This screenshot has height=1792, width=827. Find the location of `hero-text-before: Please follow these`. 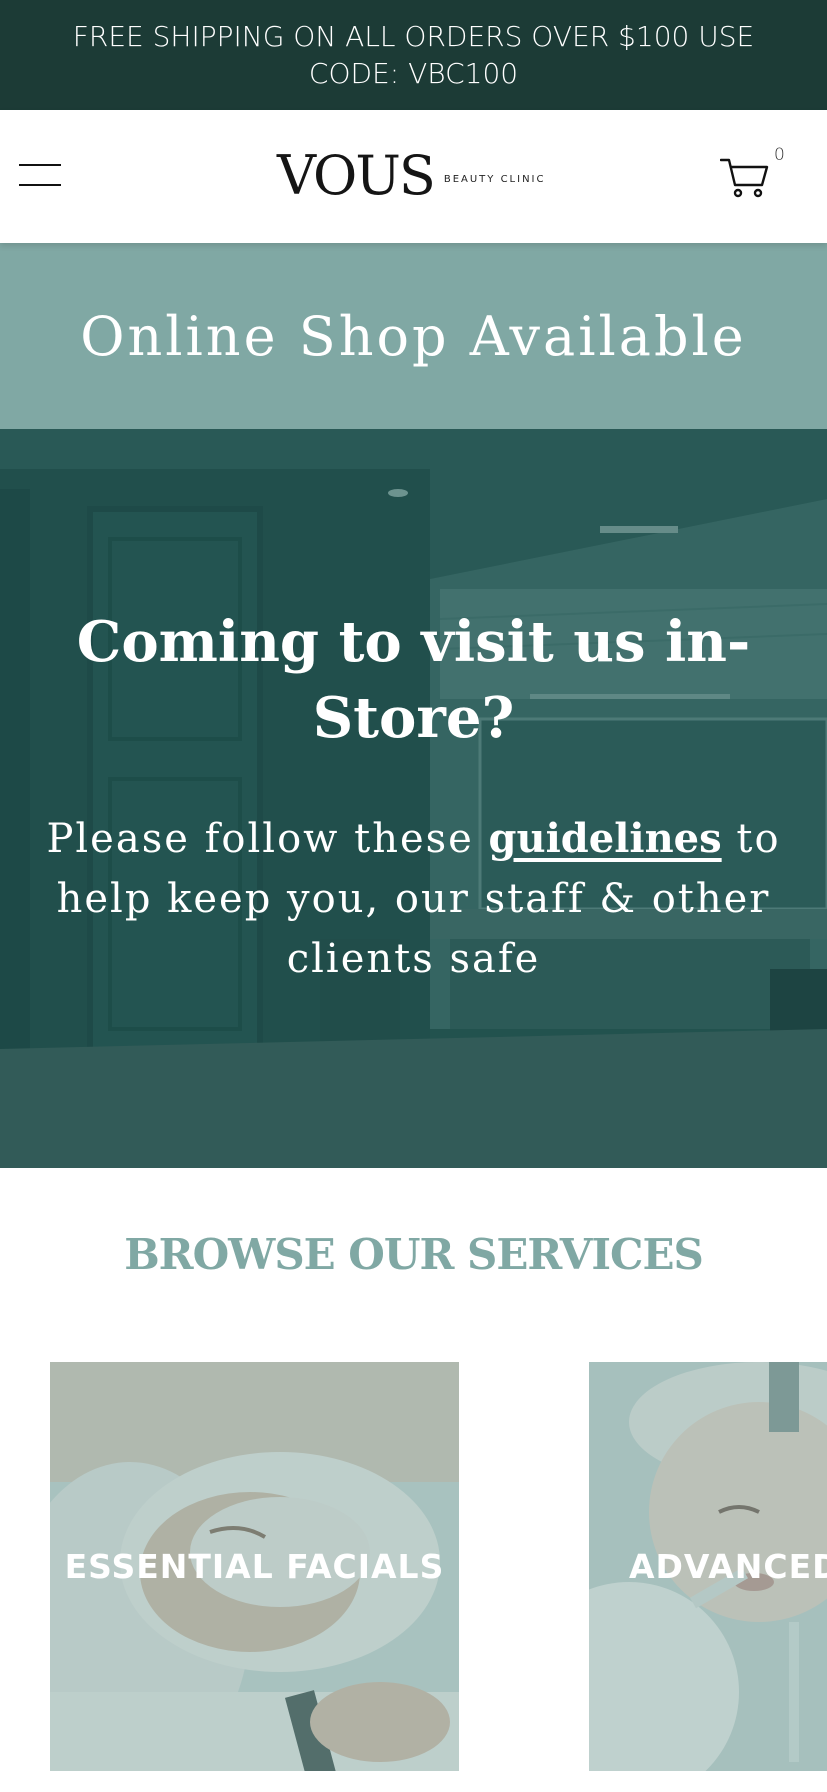

hero-text-before: Please follow these is located at coordinates (267, 839).